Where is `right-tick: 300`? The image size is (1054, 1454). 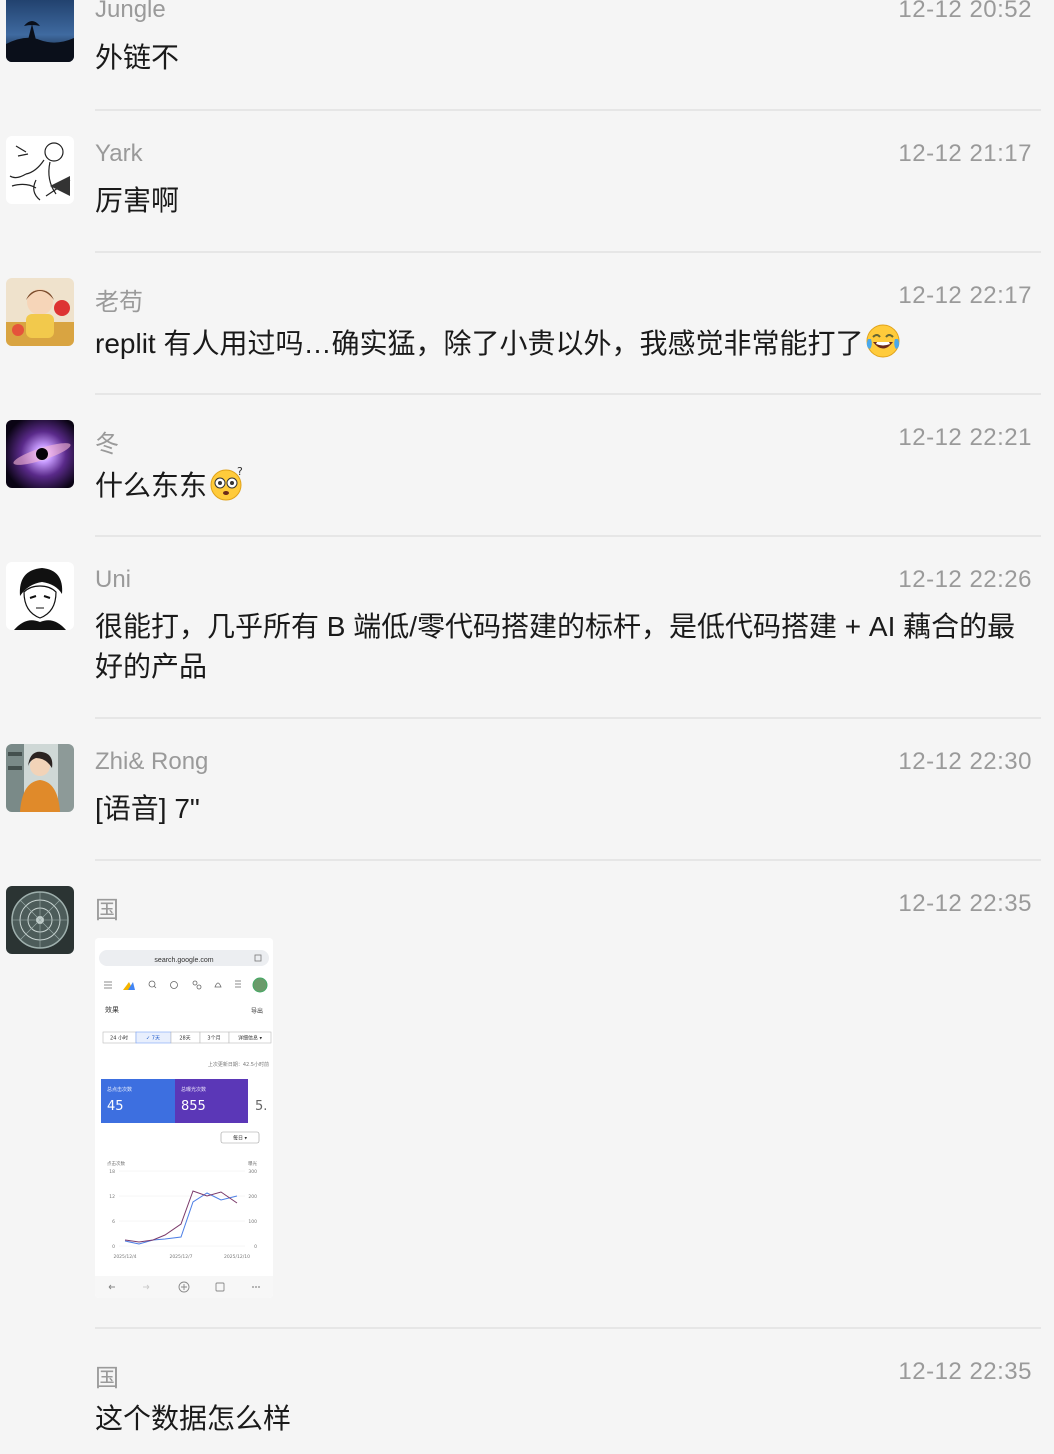
right-tick: 300 is located at coordinates (252, 1172).